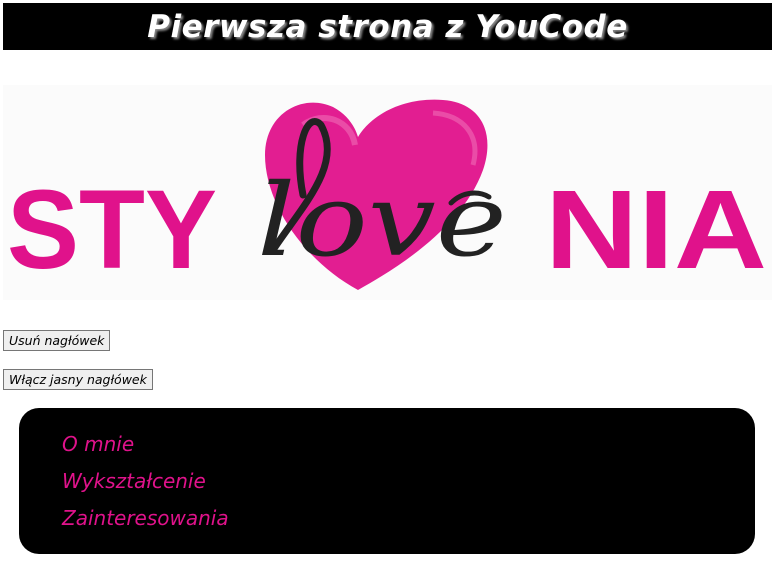 The width and height of the screenshot is (776, 587). I want to click on nav-item-interests: Zainteresowania, so click(145, 518).